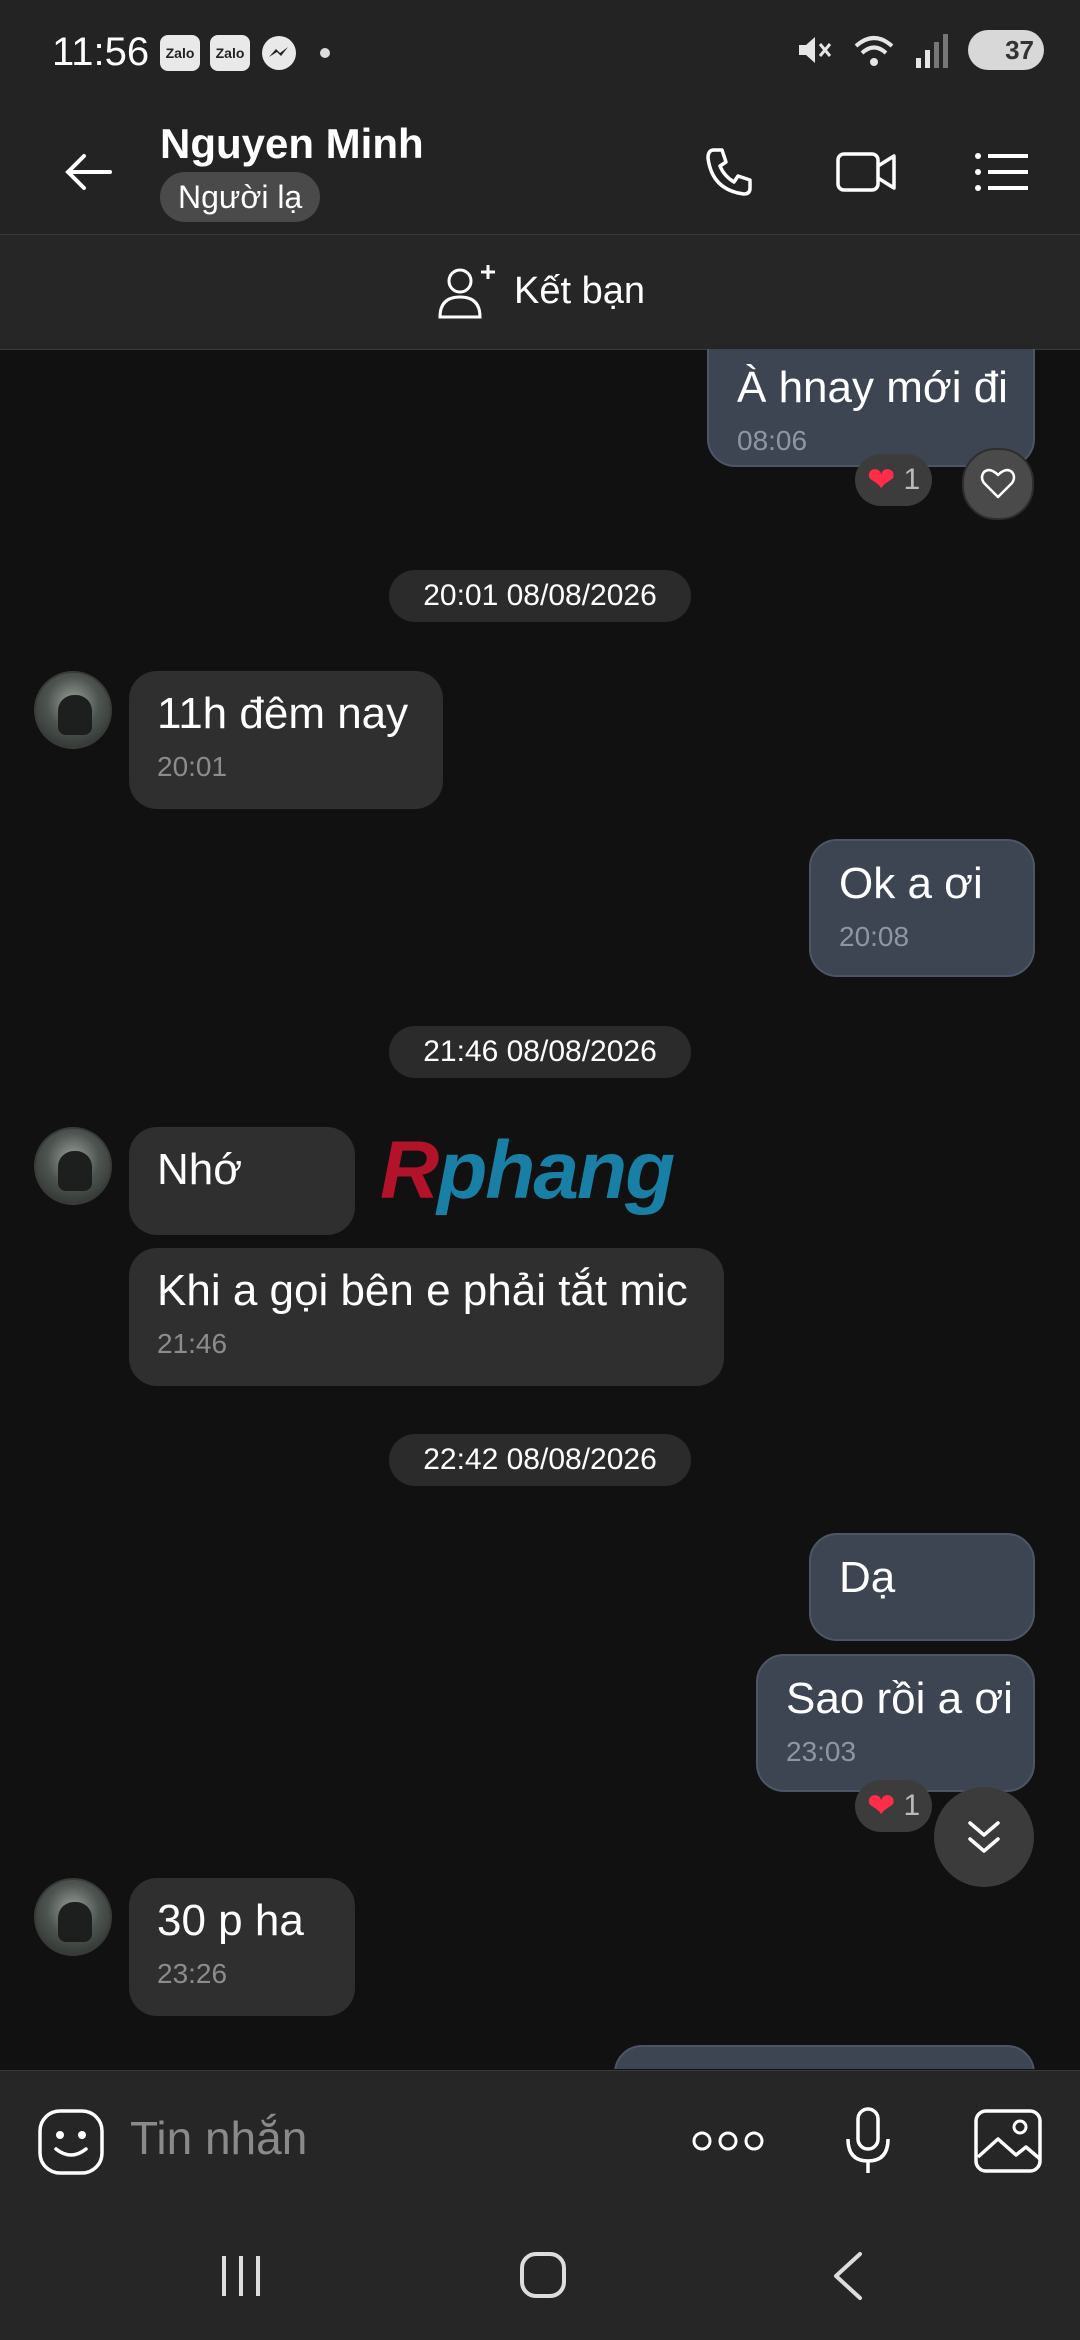  I want to click on scroll-to-bottom-button, so click(984, 1837).